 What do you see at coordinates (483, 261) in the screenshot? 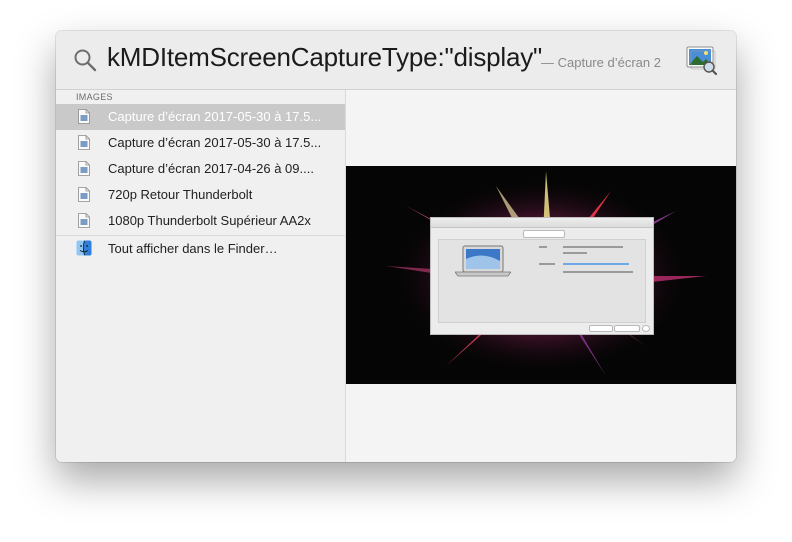
I see `laptop-icon` at bounding box center [483, 261].